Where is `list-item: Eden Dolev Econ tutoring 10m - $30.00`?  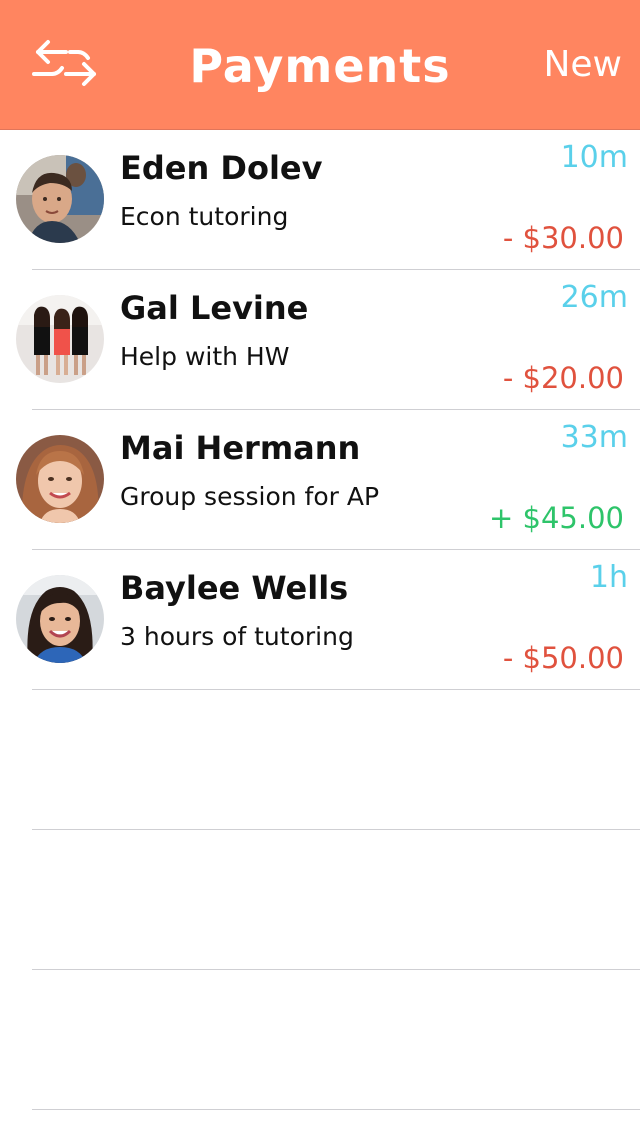
list-item: Eden Dolev Econ tutoring 10m - $30.00 is located at coordinates (320, 200).